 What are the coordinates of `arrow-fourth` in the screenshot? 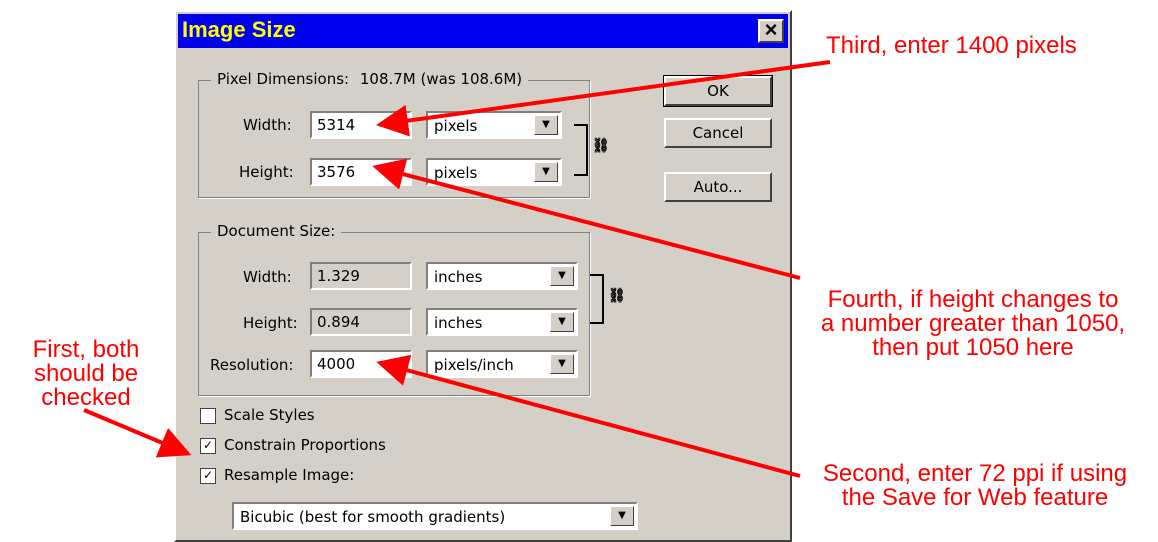 It's located at (586, 219).